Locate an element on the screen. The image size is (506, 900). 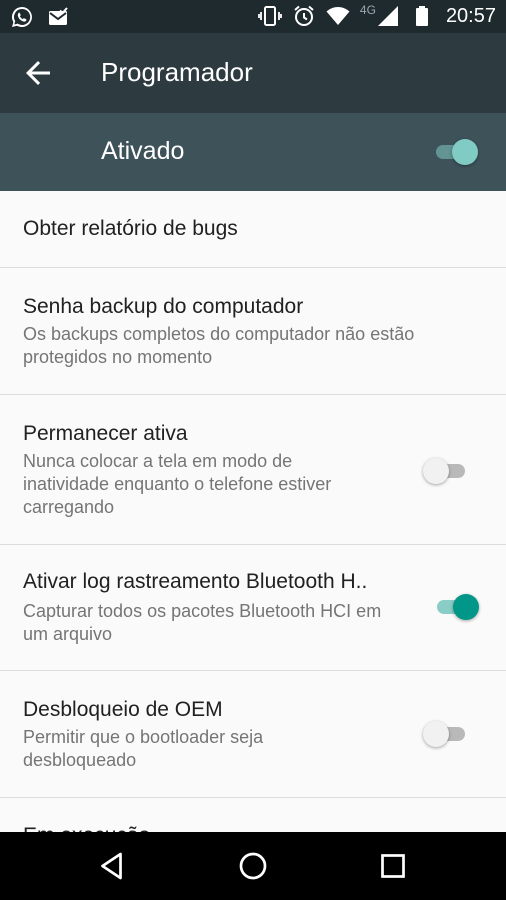
list-item-bug-report: Obter relatório de bugs is located at coordinates (253, 229).